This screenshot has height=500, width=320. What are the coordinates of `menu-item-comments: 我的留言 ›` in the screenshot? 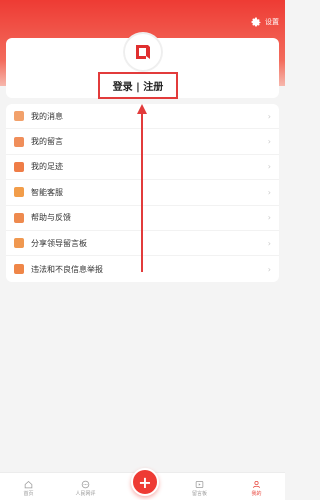 It's located at (142, 142).